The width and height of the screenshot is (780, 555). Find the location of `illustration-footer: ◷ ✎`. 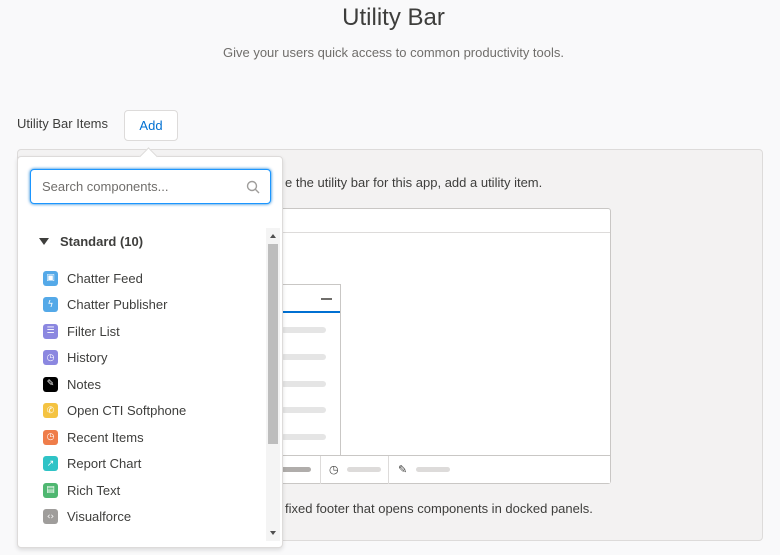

illustration-footer: ◷ ✎ is located at coordinates (430, 469).